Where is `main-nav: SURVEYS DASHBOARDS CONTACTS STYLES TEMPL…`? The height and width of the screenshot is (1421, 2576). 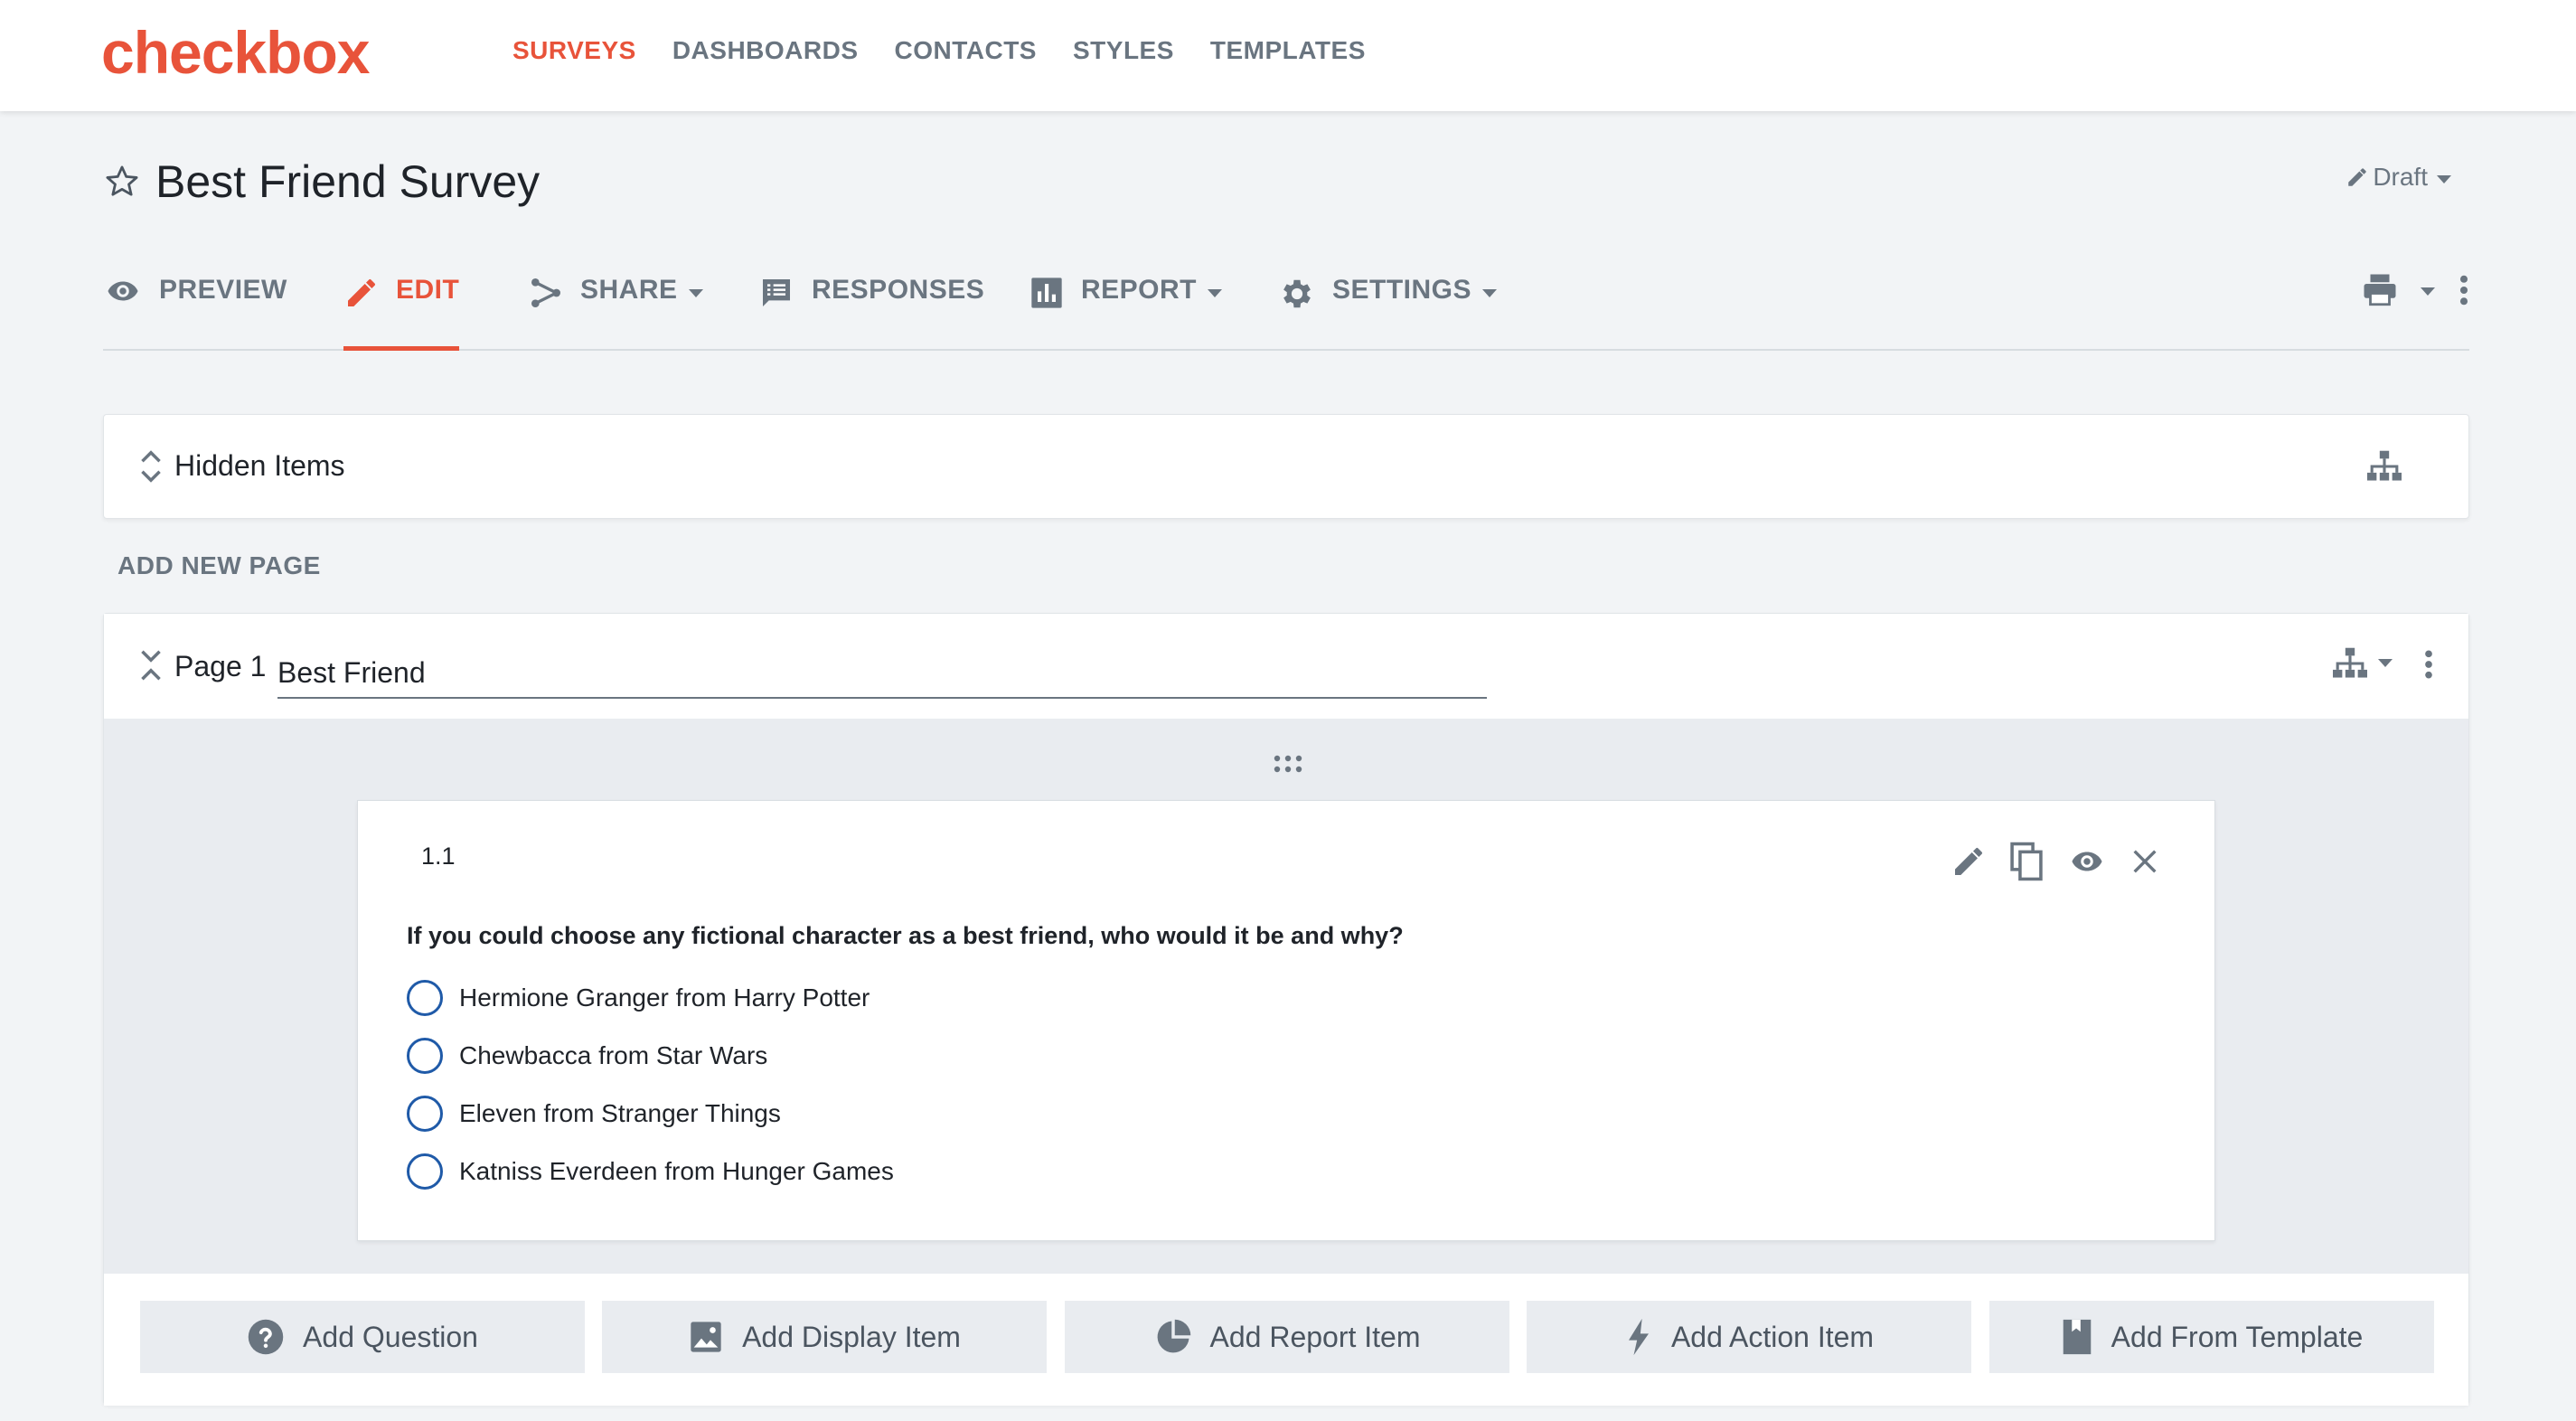
main-nav: SURVEYS DASHBOARDS CONTACTS STYLES TEMPL… is located at coordinates (939, 50).